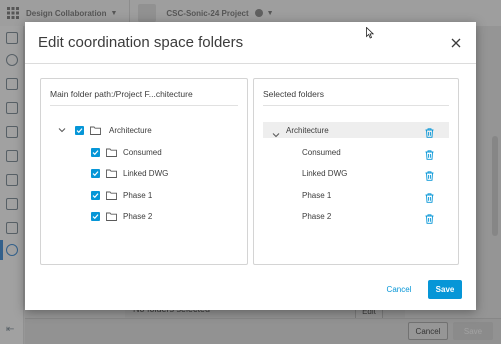  What do you see at coordinates (142, 152) in the screenshot?
I see `tree-label: Consumed` at bounding box center [142, 152].